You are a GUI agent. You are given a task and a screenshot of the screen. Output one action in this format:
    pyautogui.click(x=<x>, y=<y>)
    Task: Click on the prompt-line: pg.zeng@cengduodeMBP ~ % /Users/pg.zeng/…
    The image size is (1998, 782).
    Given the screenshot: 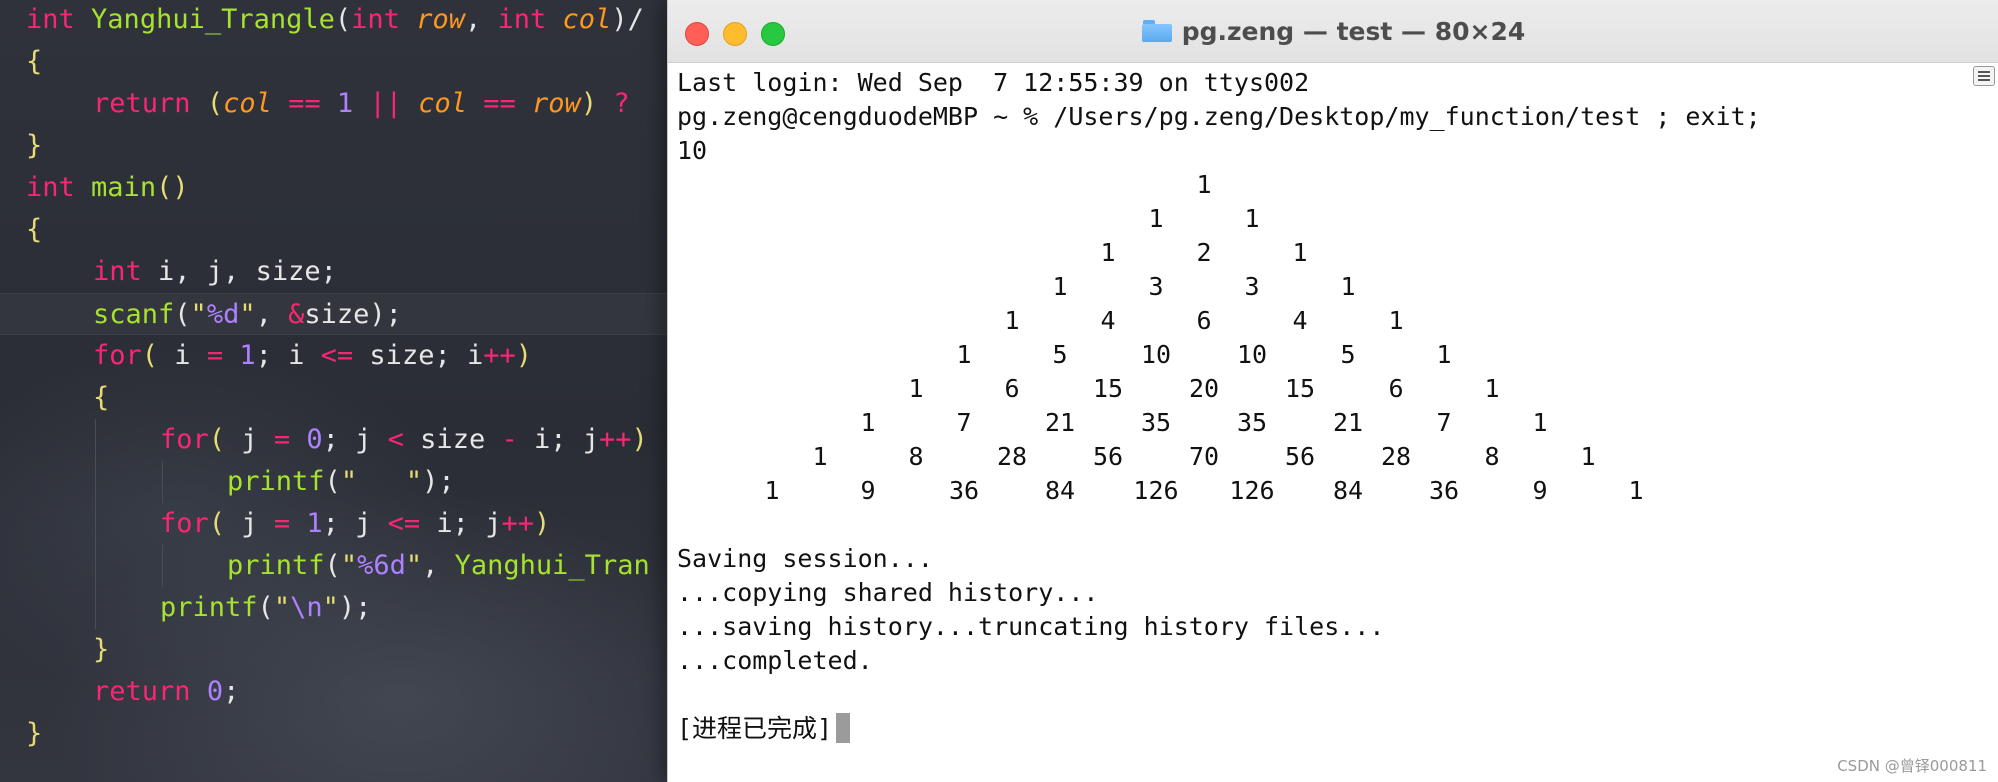 What is the action you would take?
    pyautogui.click(x=1219, y=116)
    